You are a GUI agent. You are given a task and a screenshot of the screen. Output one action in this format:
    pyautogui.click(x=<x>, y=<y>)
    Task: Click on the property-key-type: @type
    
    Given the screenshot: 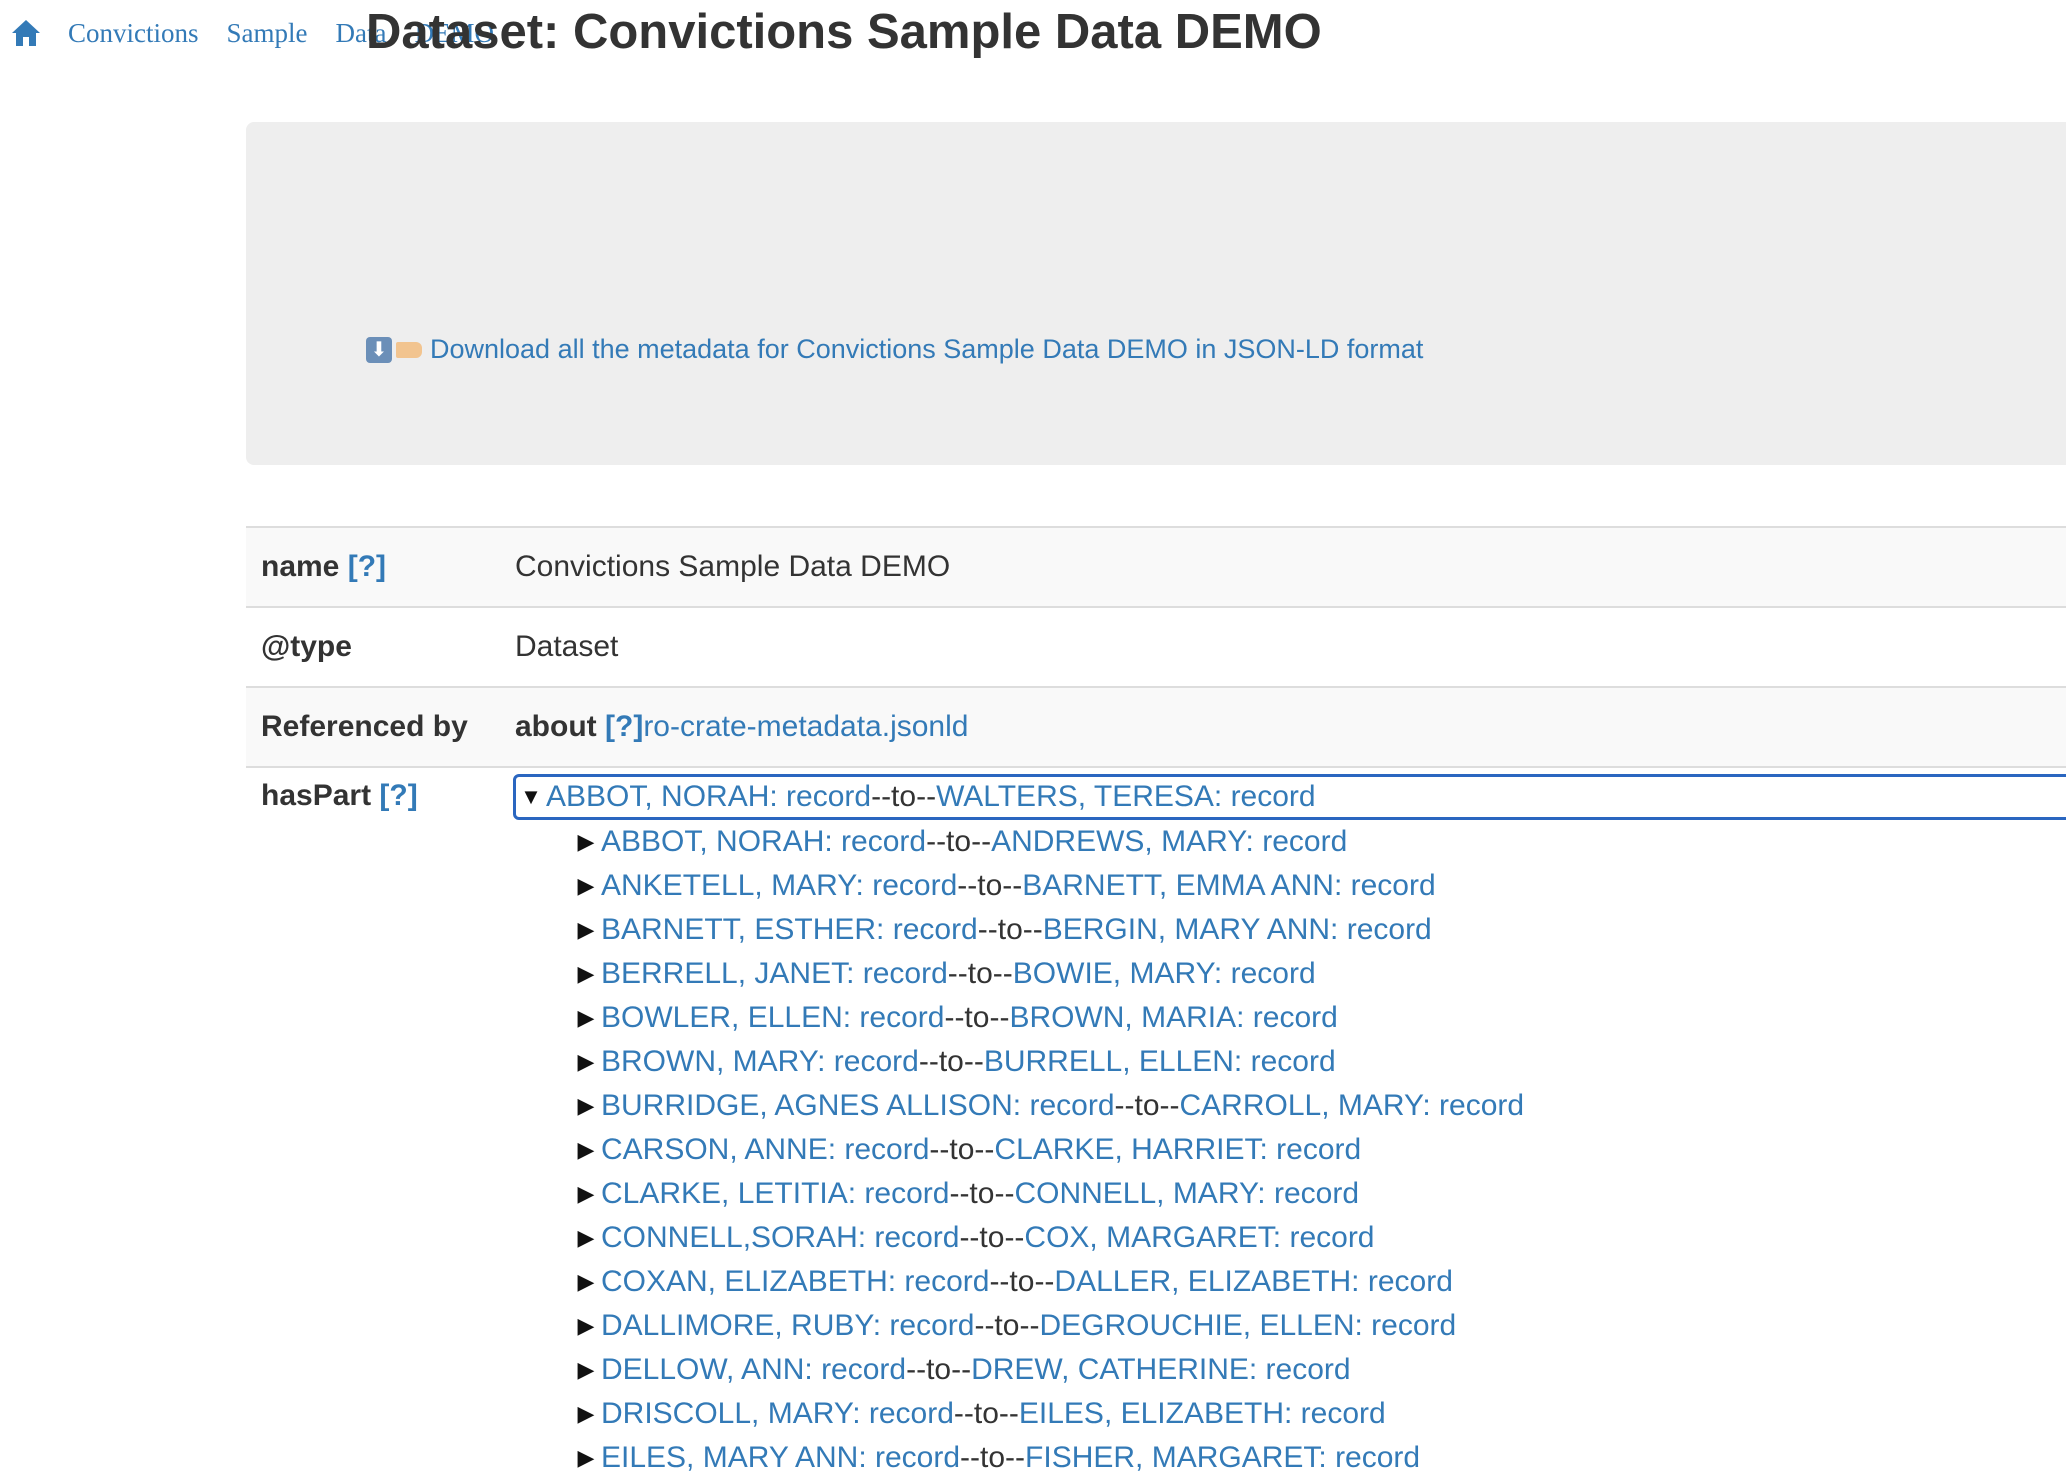 What is the action you would take?
    pyautogui.click(x=306, y=646)
    